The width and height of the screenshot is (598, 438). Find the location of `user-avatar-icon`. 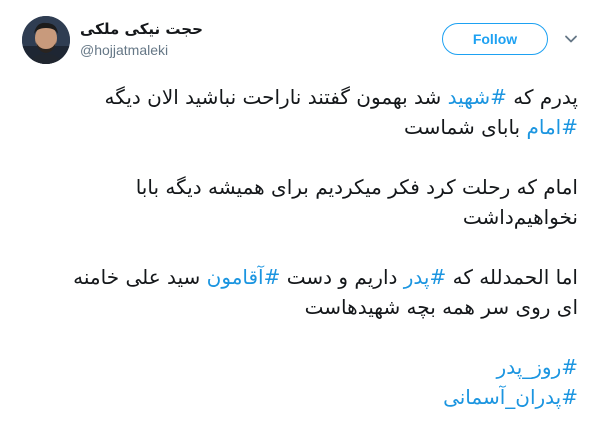

user-avatar-icon is located at coordinates (46, 40).